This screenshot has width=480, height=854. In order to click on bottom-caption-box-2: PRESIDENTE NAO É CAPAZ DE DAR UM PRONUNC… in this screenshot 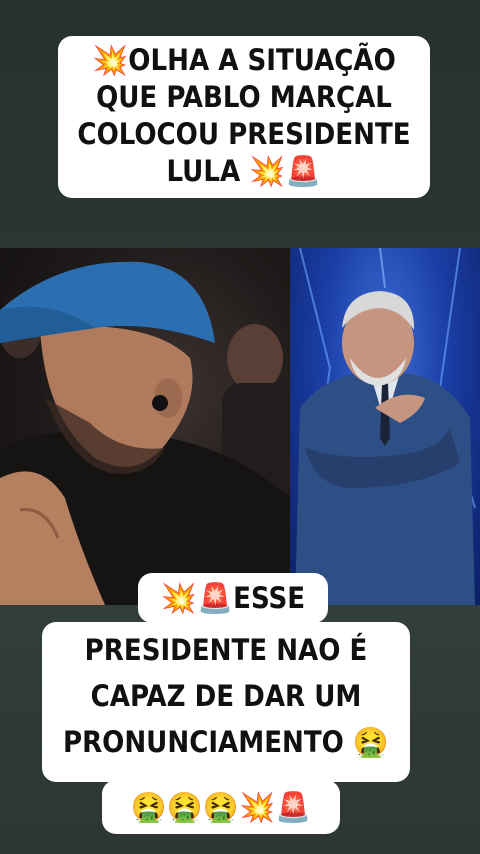, I will do `click(226, 702)`.